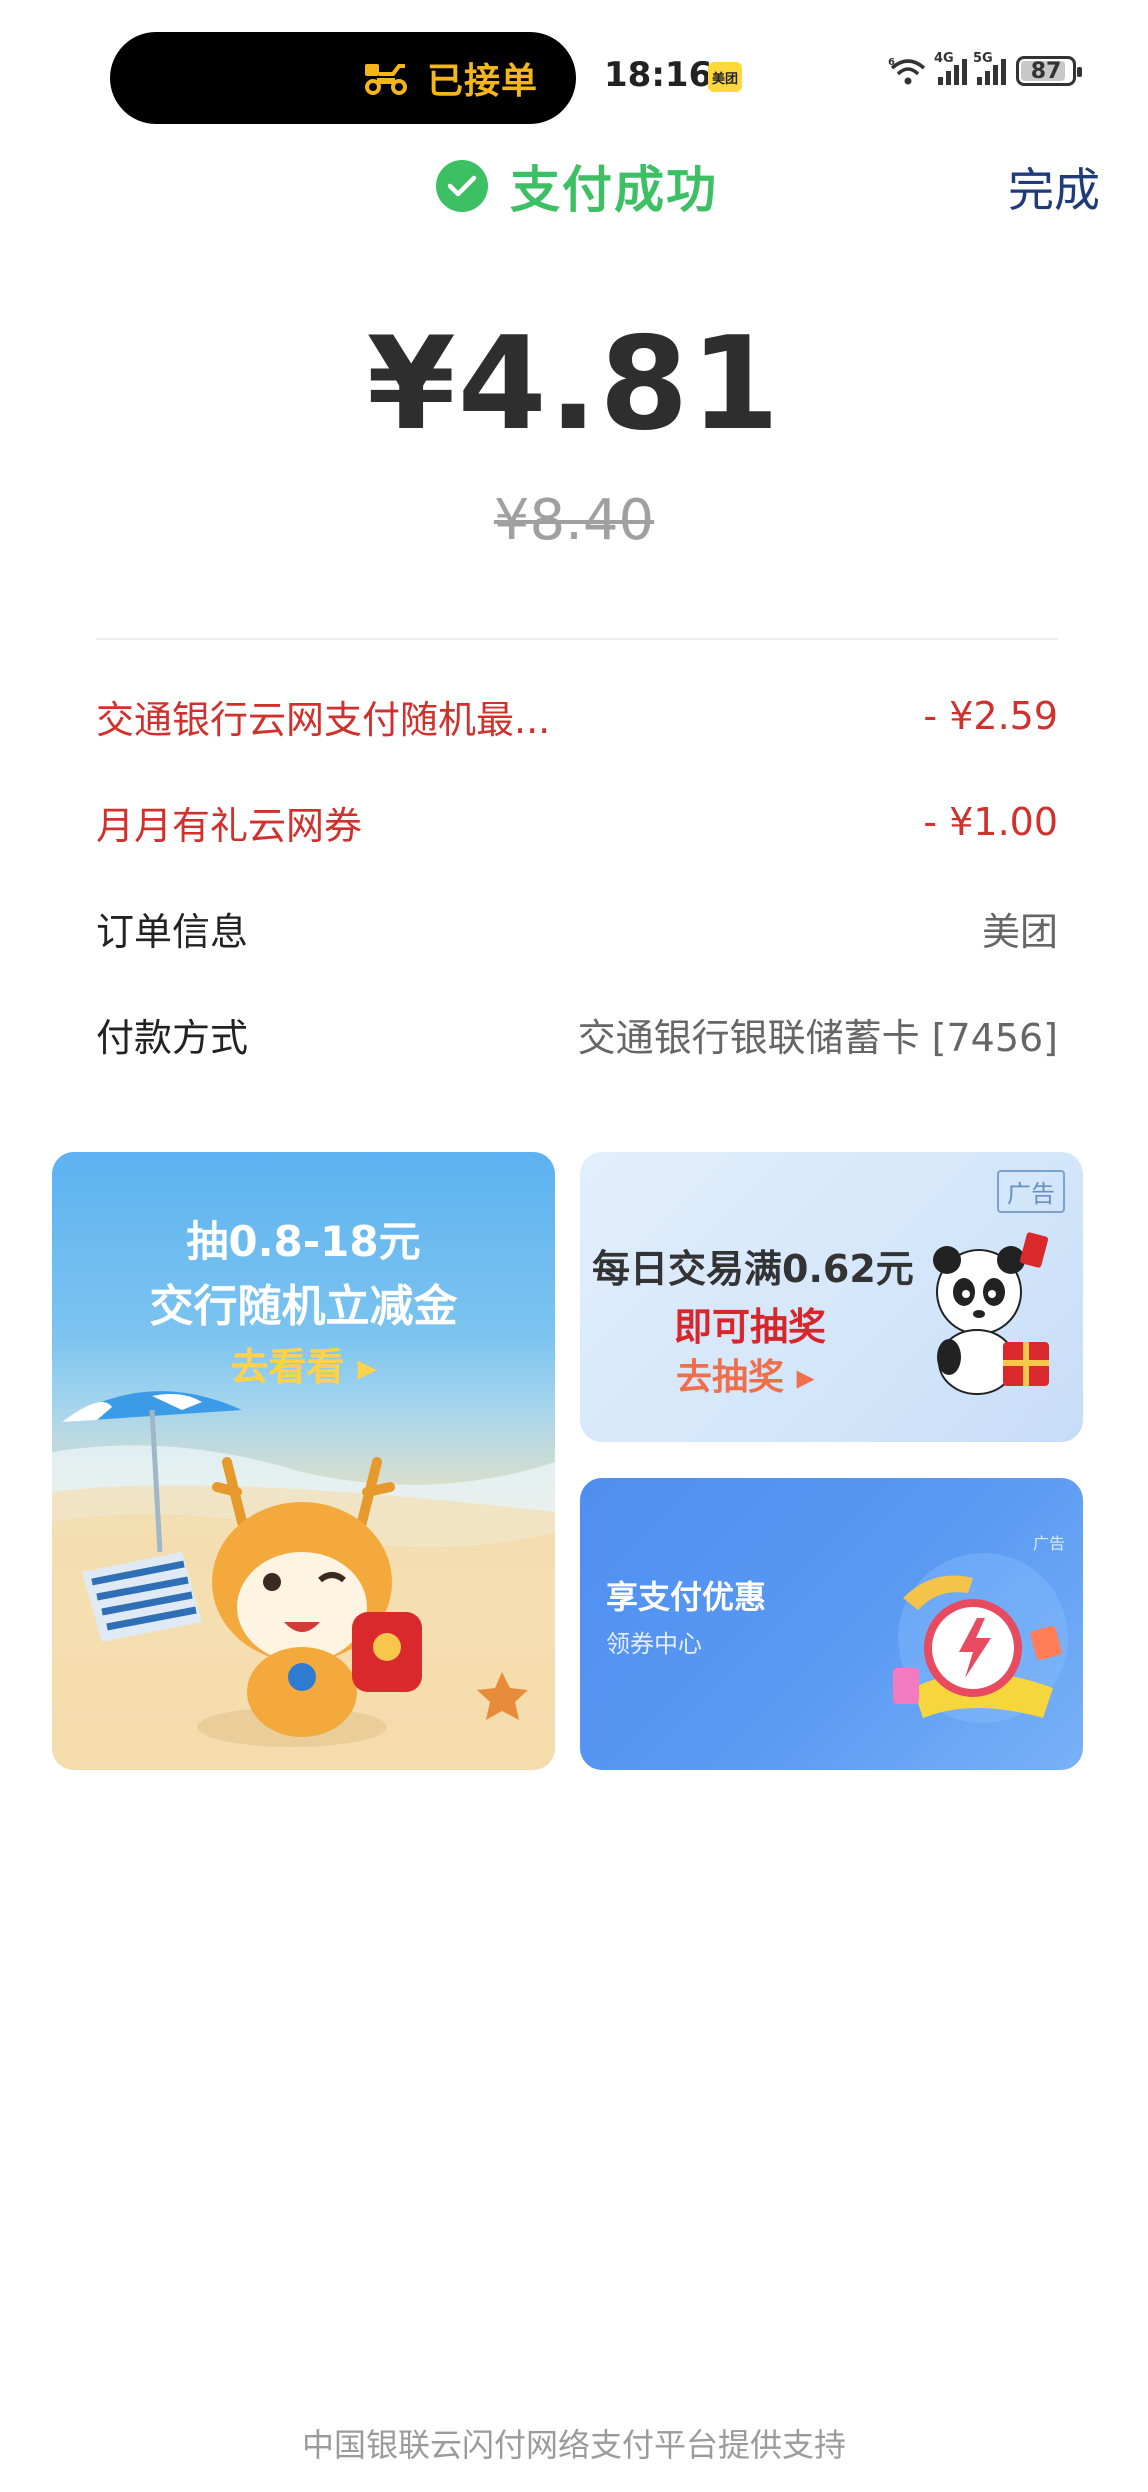  I want to click on signal-5g-label: 5G, so click(983, 58).